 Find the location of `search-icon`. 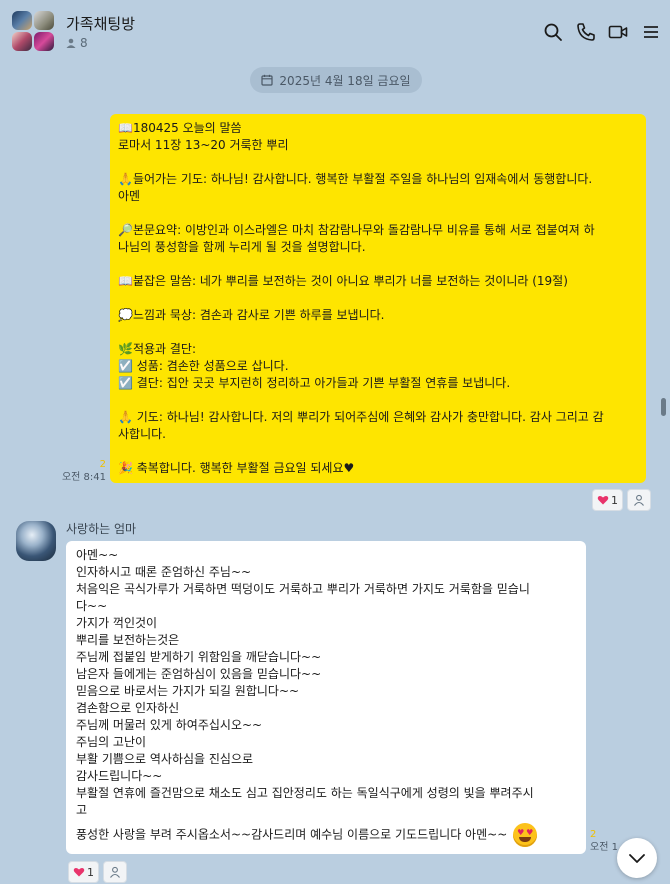

search-icon is located at coordinates (553, 32).